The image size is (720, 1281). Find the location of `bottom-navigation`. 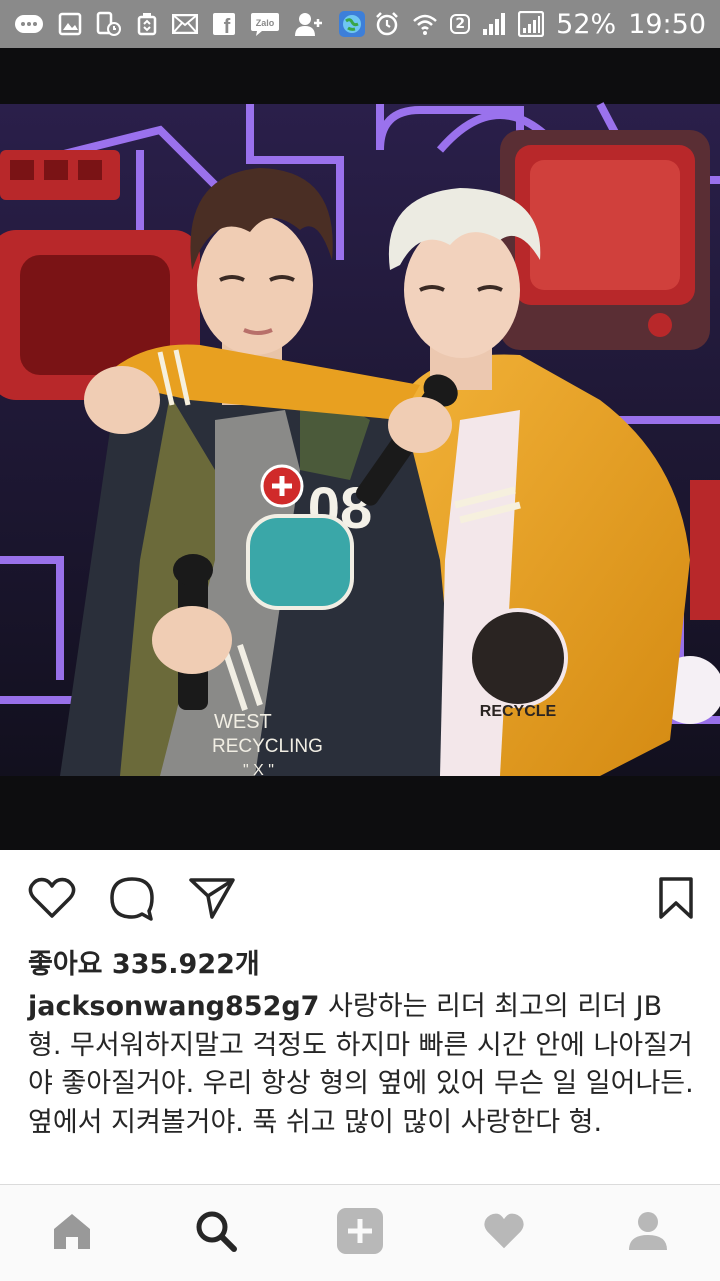

bottom-navigation is located at coordinates (360, 1232).